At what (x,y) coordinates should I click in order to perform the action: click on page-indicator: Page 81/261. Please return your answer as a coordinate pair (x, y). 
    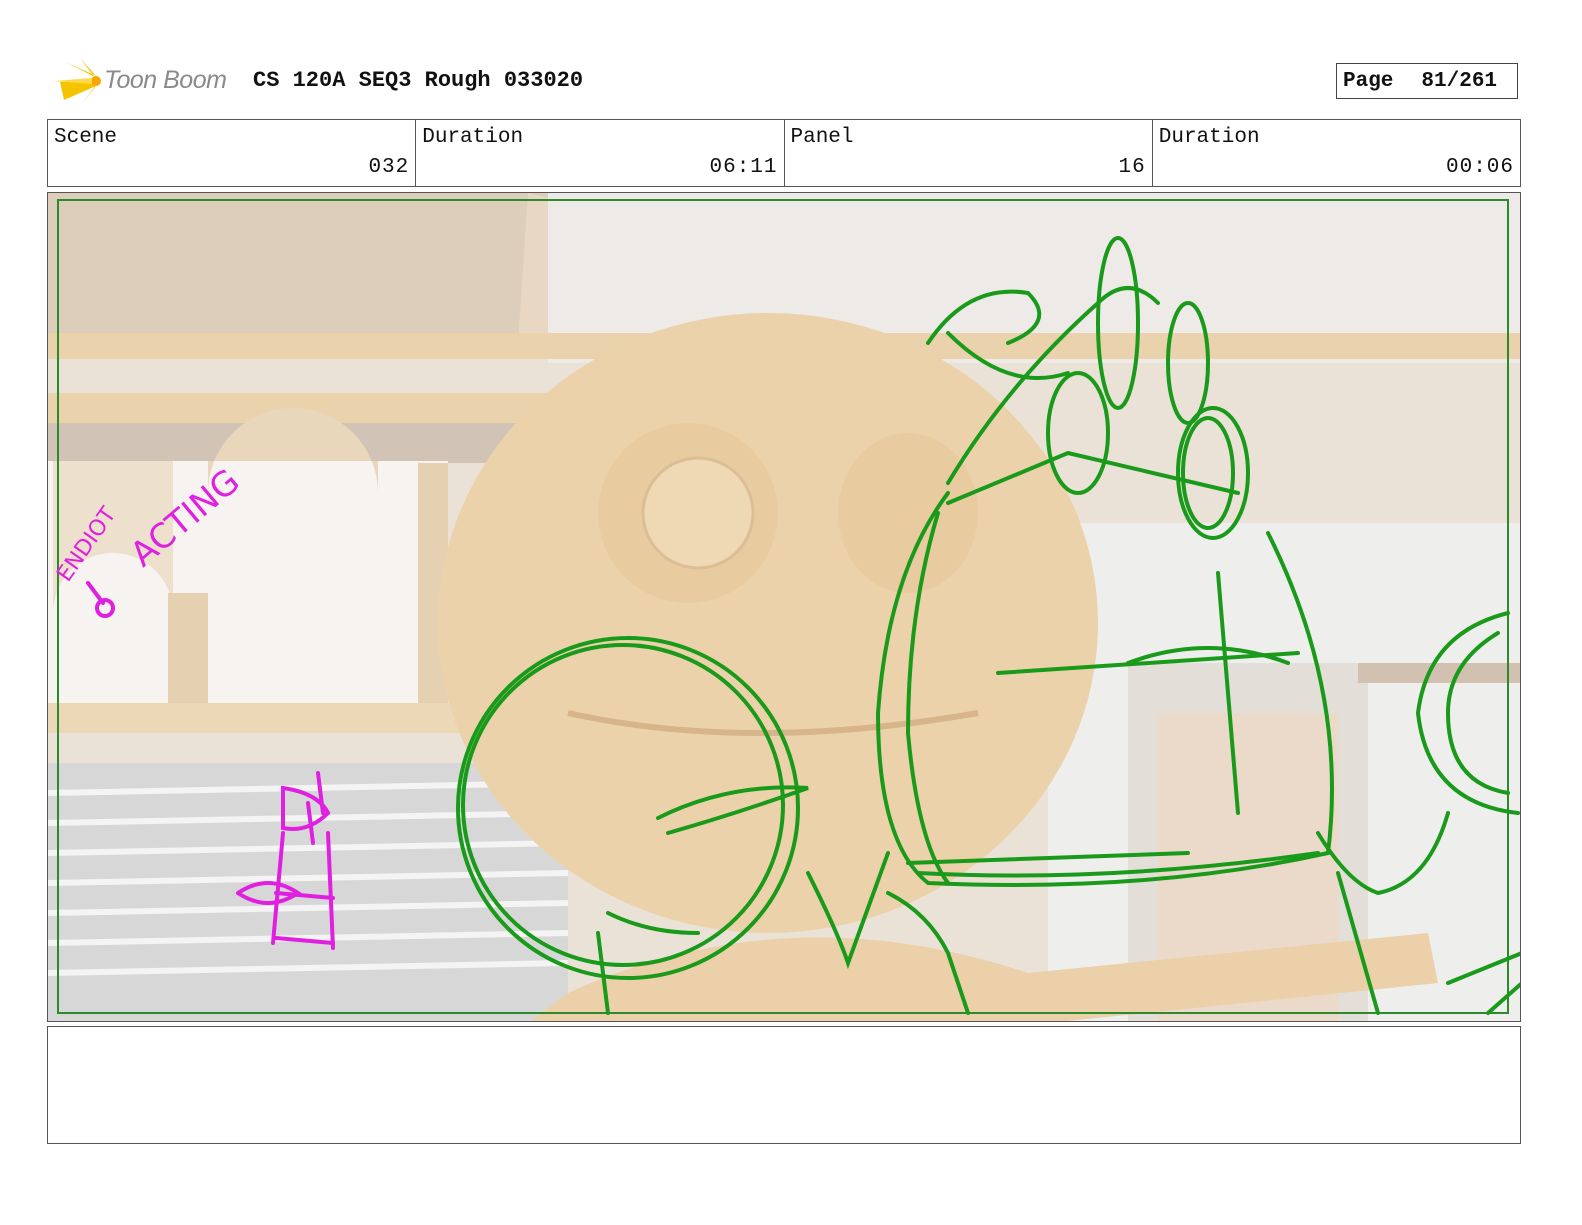
    Looking at the image, I should click on (1427, 81).